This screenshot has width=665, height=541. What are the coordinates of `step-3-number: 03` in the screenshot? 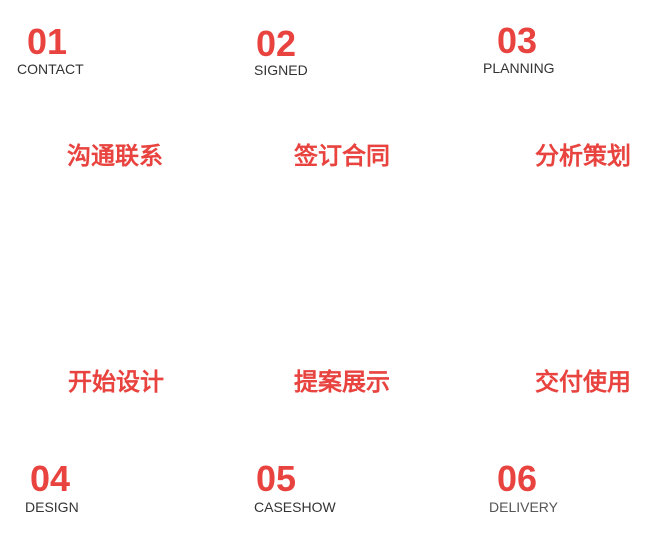 It's located at (517, 40).